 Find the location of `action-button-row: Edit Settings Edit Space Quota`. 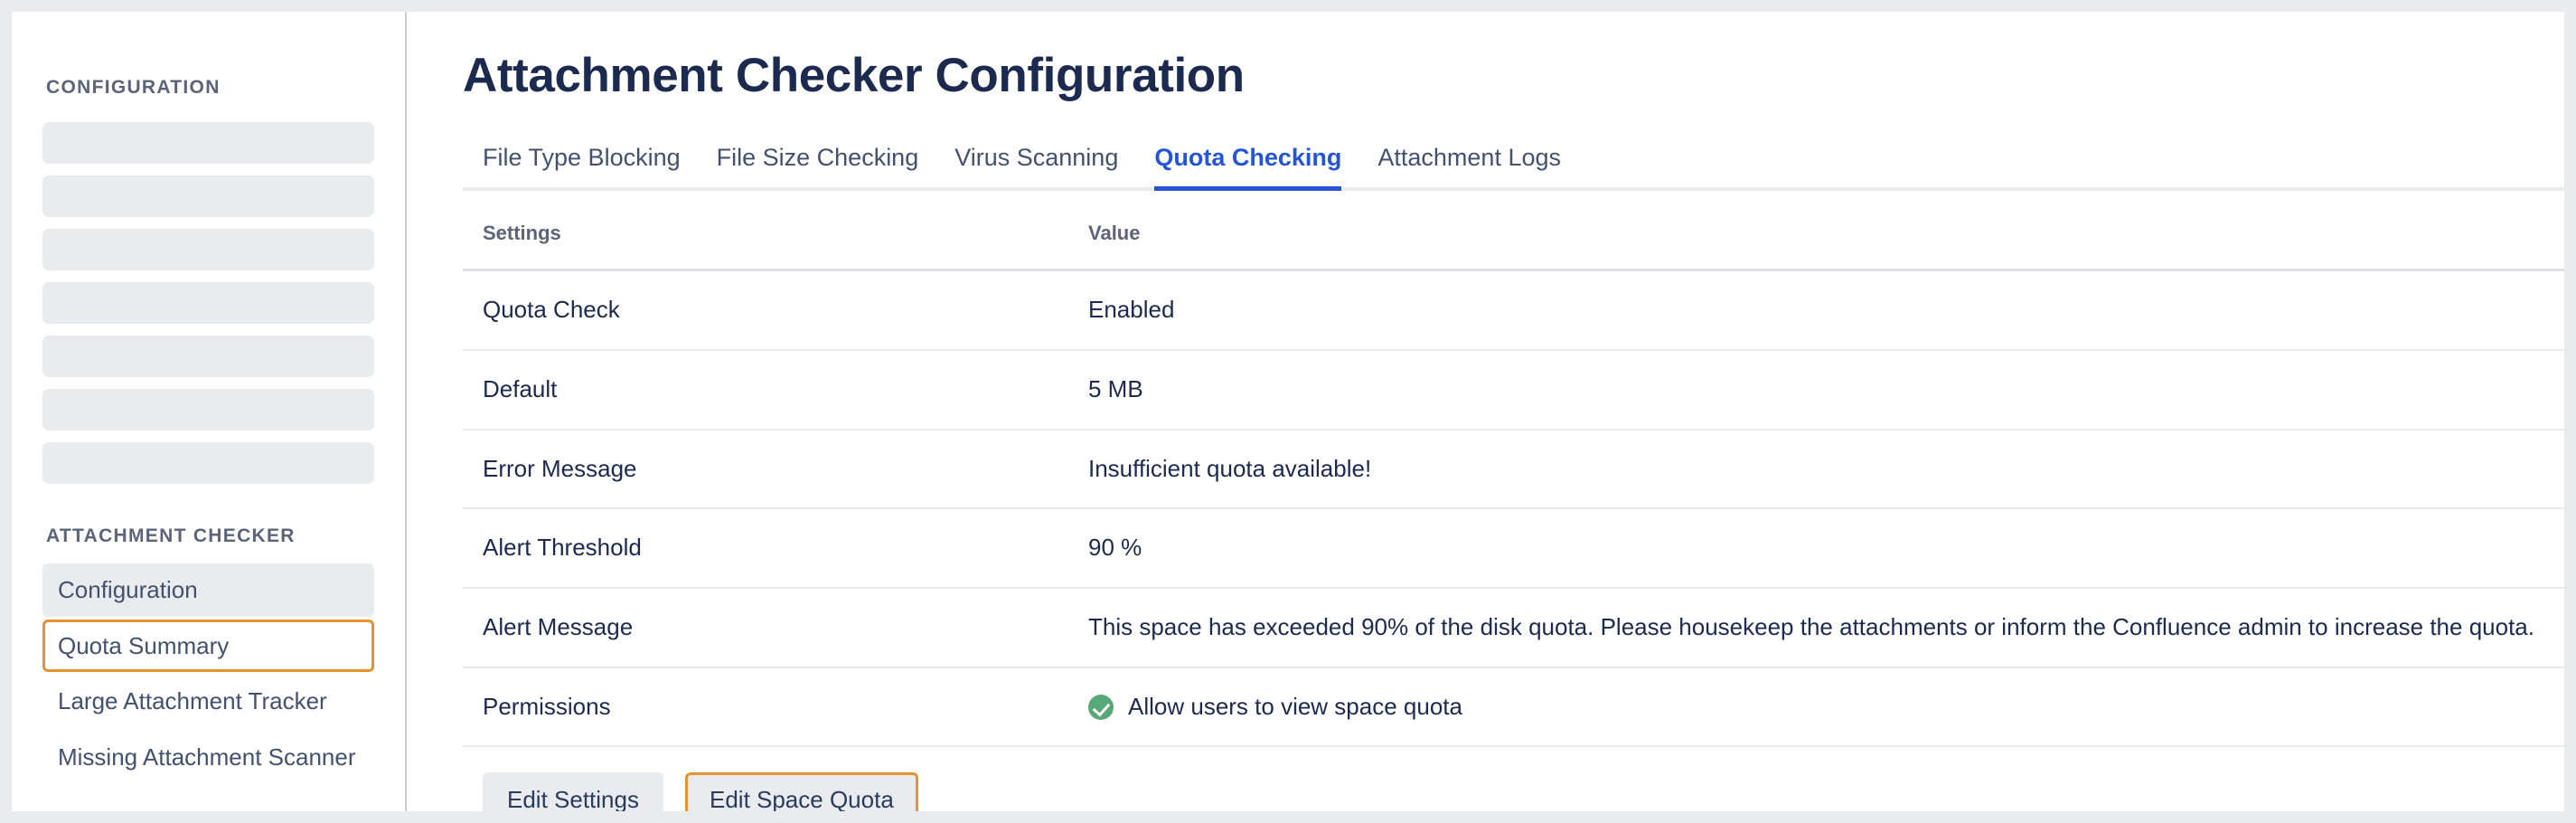

action-button-row: Edit Settings Edit Space Quota is located at coordinates (1513, 791).